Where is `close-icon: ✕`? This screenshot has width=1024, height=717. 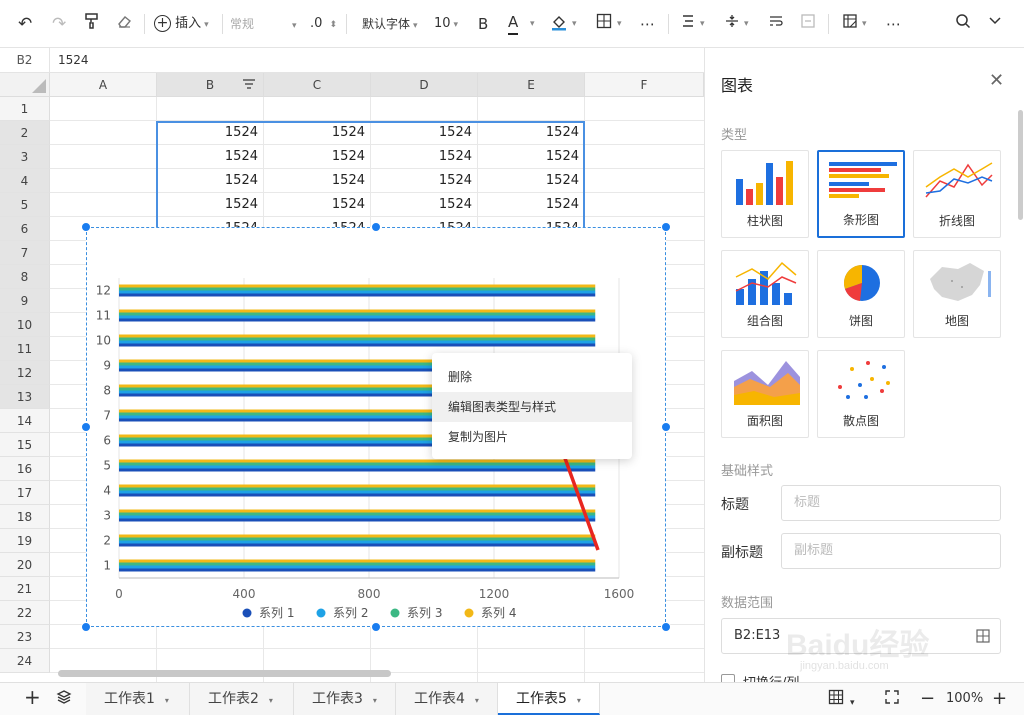 close-icon: ✕ is located at coordinates (996, 80).